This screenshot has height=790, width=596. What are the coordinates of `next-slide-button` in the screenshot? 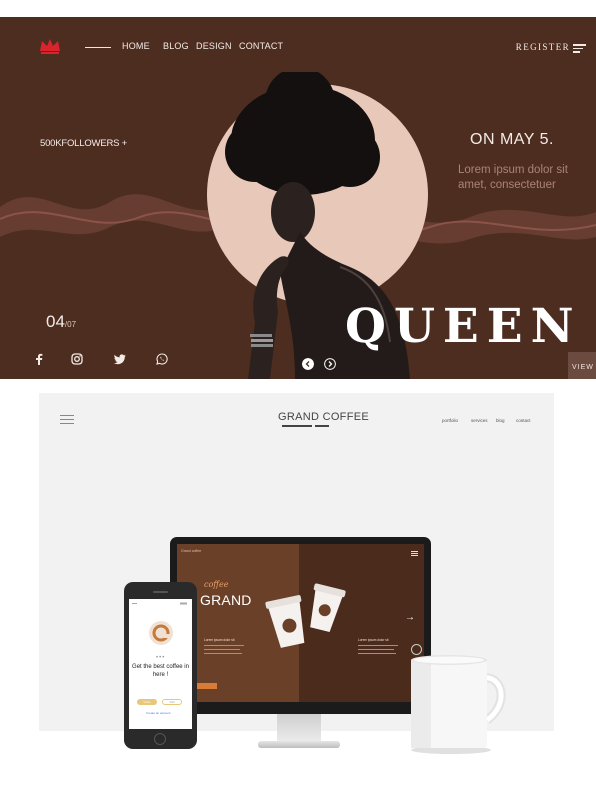 It's located at (330, 364).